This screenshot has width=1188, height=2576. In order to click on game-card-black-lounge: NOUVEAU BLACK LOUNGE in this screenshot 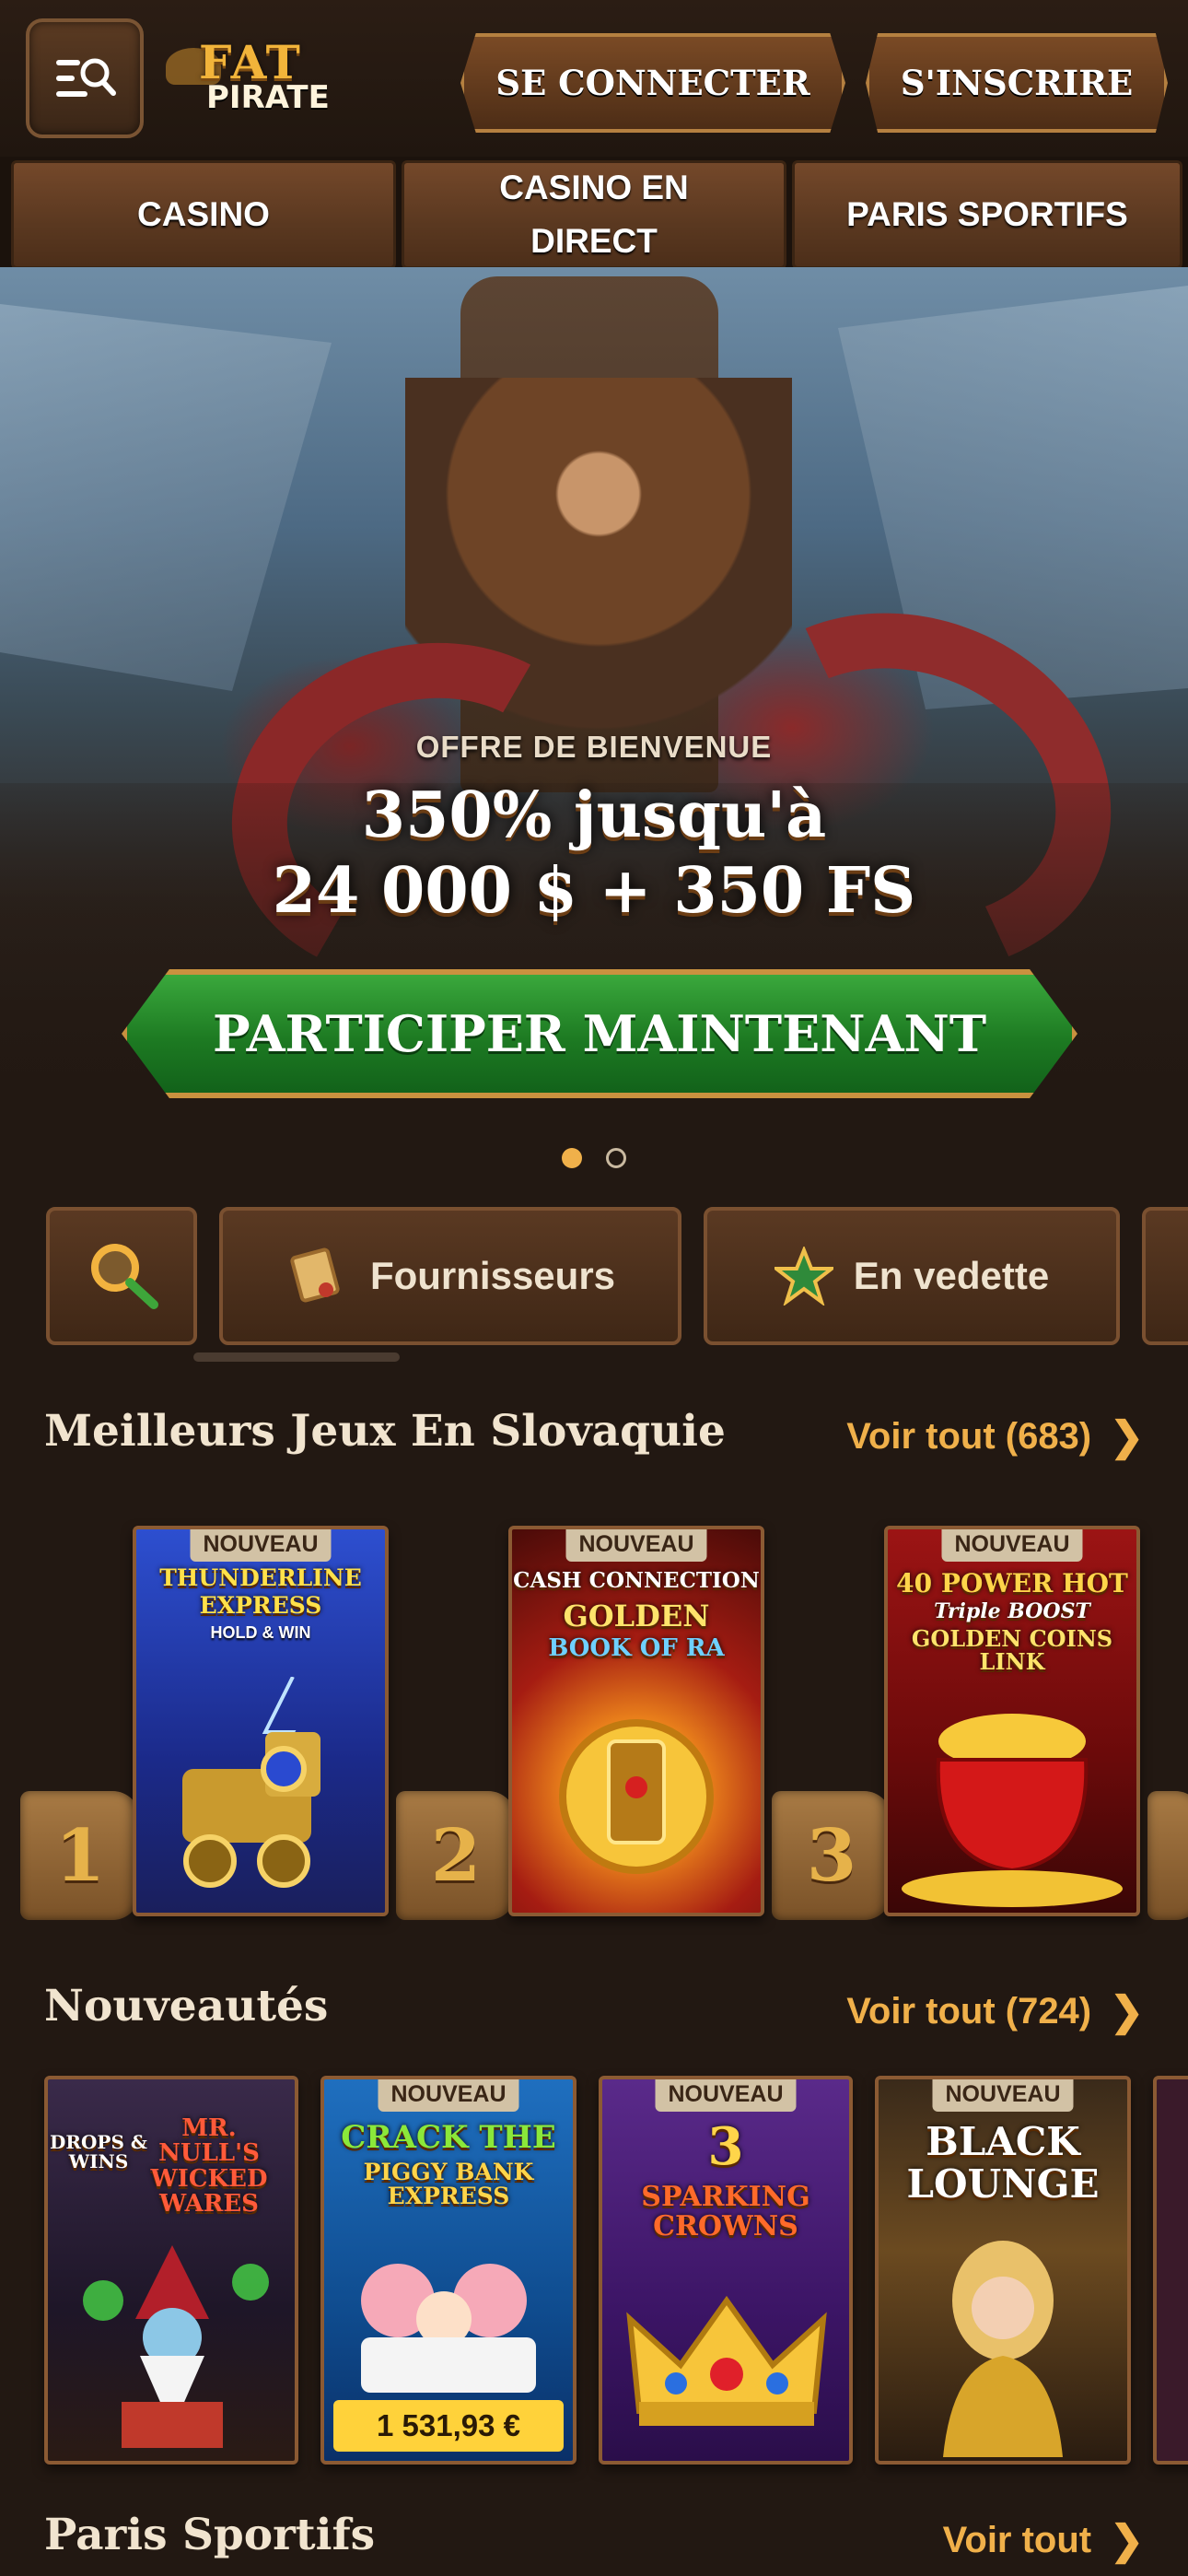, I will do `click(1003, 2270)`.